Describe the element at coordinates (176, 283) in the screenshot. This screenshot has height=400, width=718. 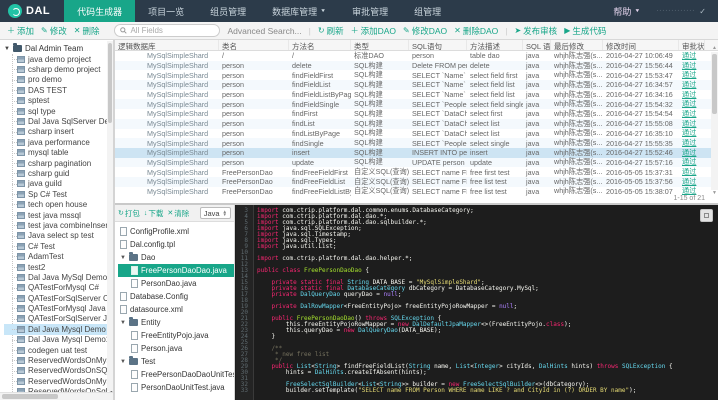
I see `file-tree-file: PersonDao.java` at that location.